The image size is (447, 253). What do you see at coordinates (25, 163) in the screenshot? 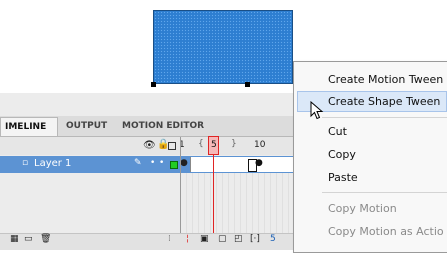
I see `layer-icon: ▫` at bounding box center [25, 163].